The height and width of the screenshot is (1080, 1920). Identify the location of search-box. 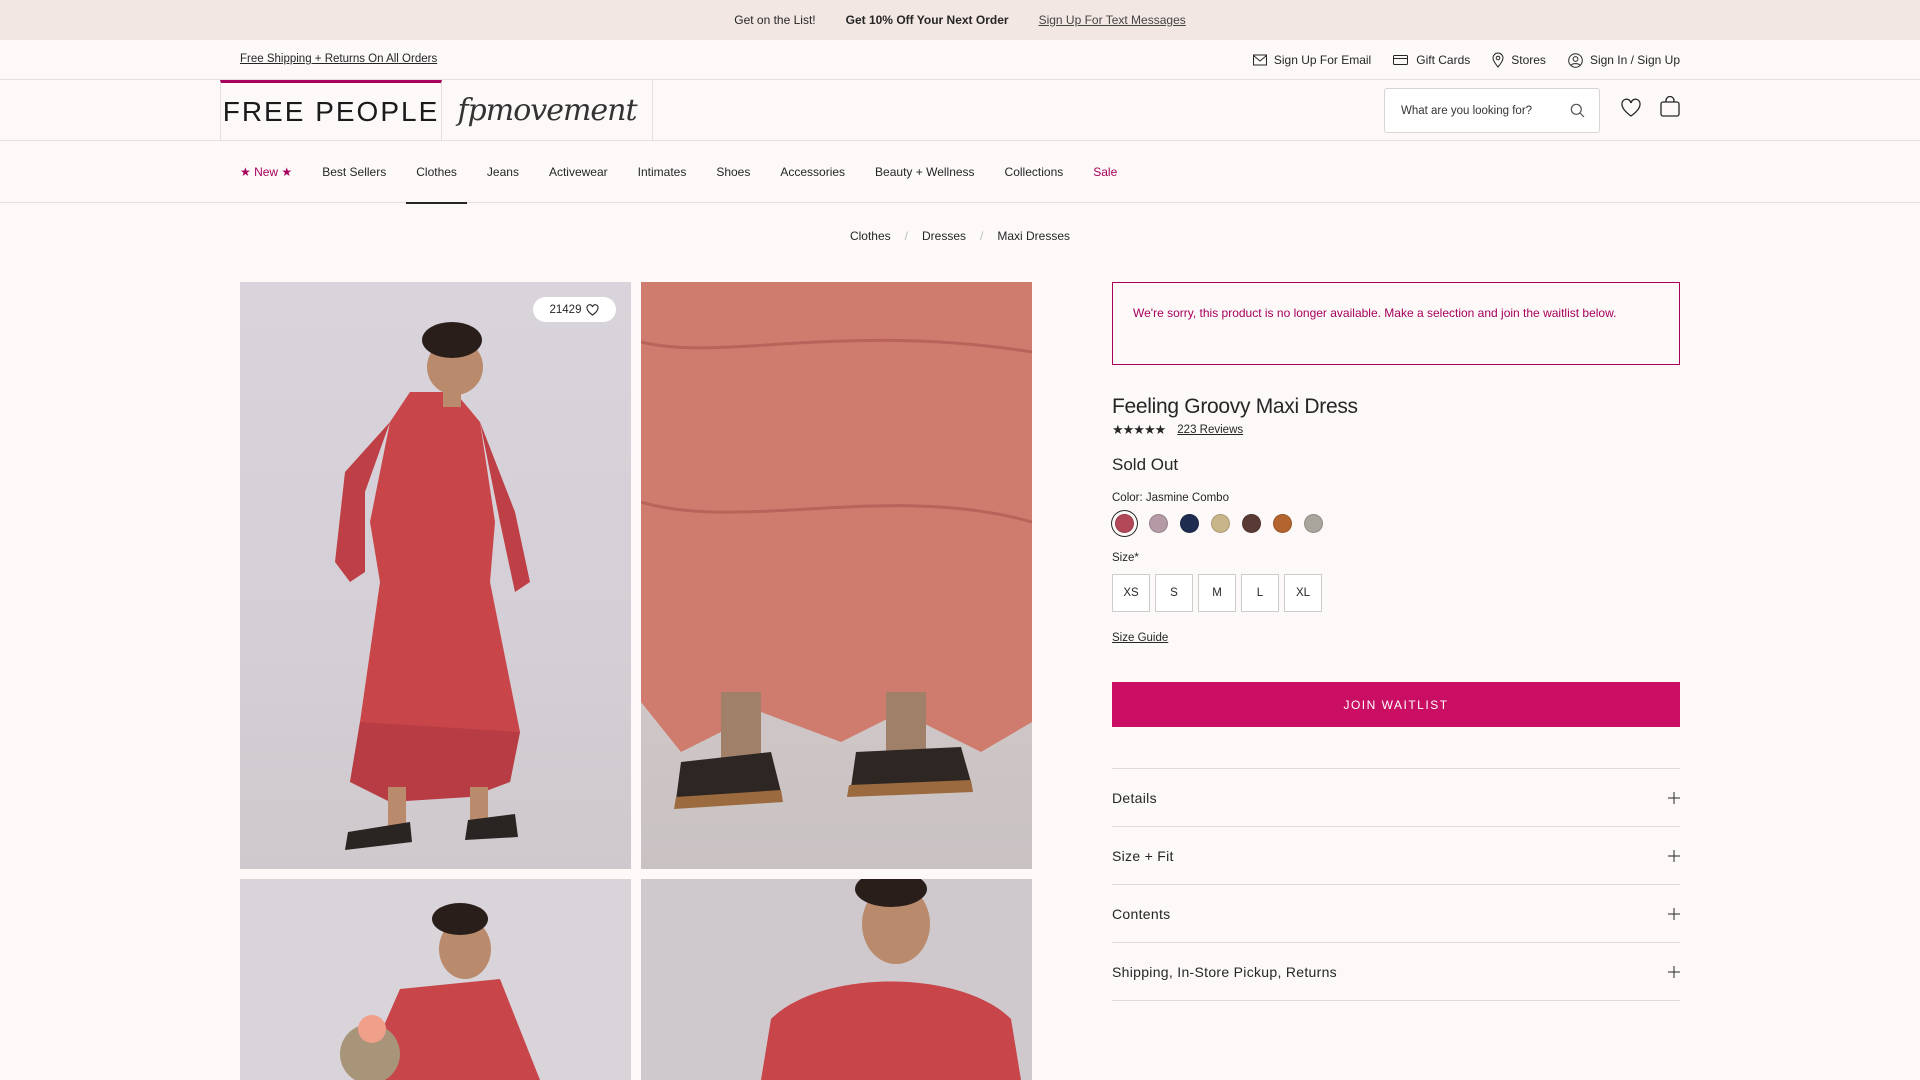
(1492, 110).